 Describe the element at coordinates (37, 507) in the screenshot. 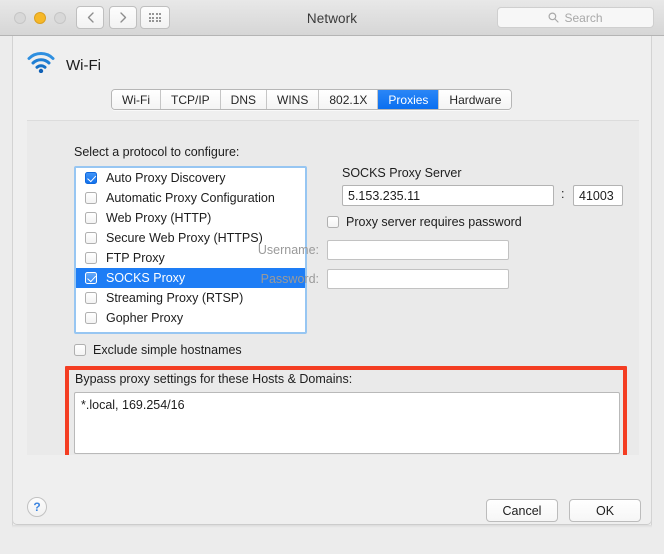

I see `help-button: ?` at that location.